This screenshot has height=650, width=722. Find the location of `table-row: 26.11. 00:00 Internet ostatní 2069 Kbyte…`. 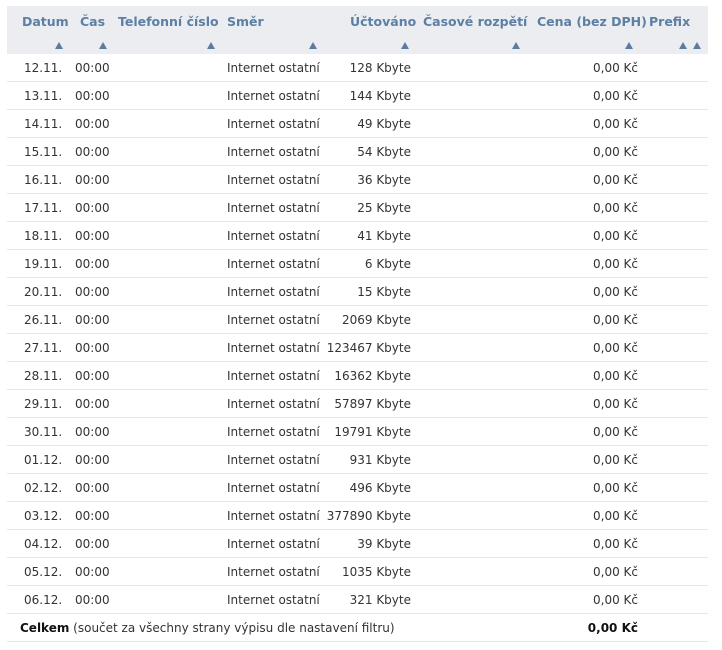

table-row: 26.11. 00:00 Internet ostatní 2069 Kbyte… is located at coordinates (357, 320).